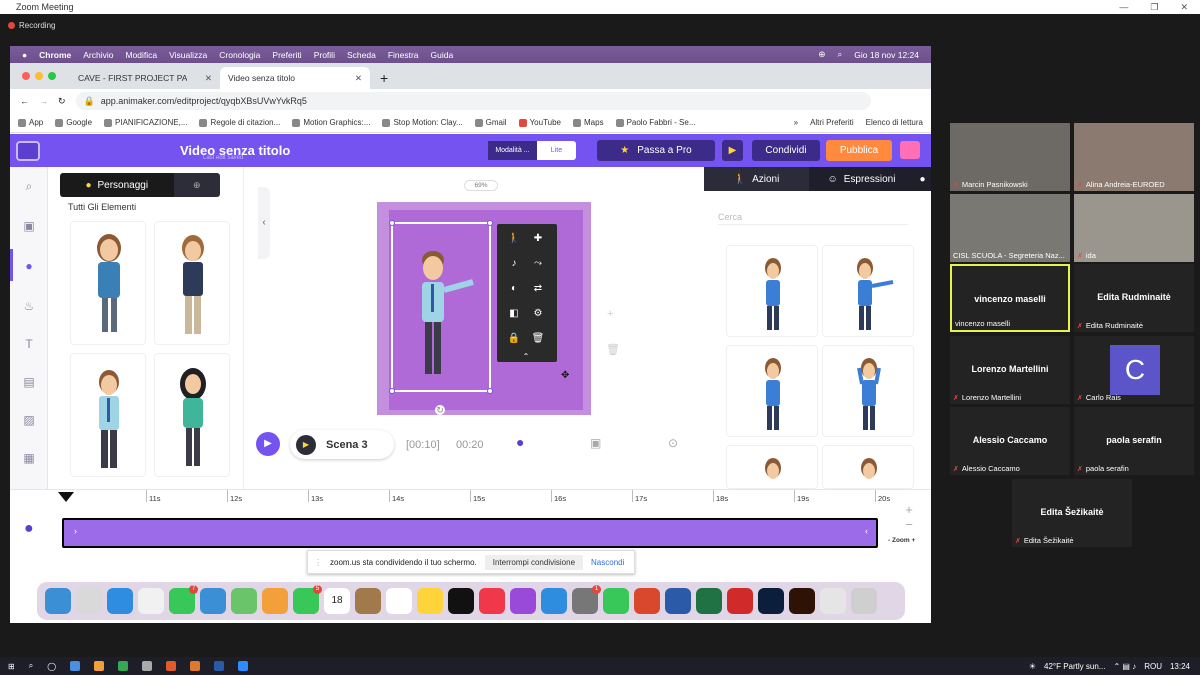  Describe the element at coordinates (26, 76) in the screenshot. I see `close-window-icon` at that location.